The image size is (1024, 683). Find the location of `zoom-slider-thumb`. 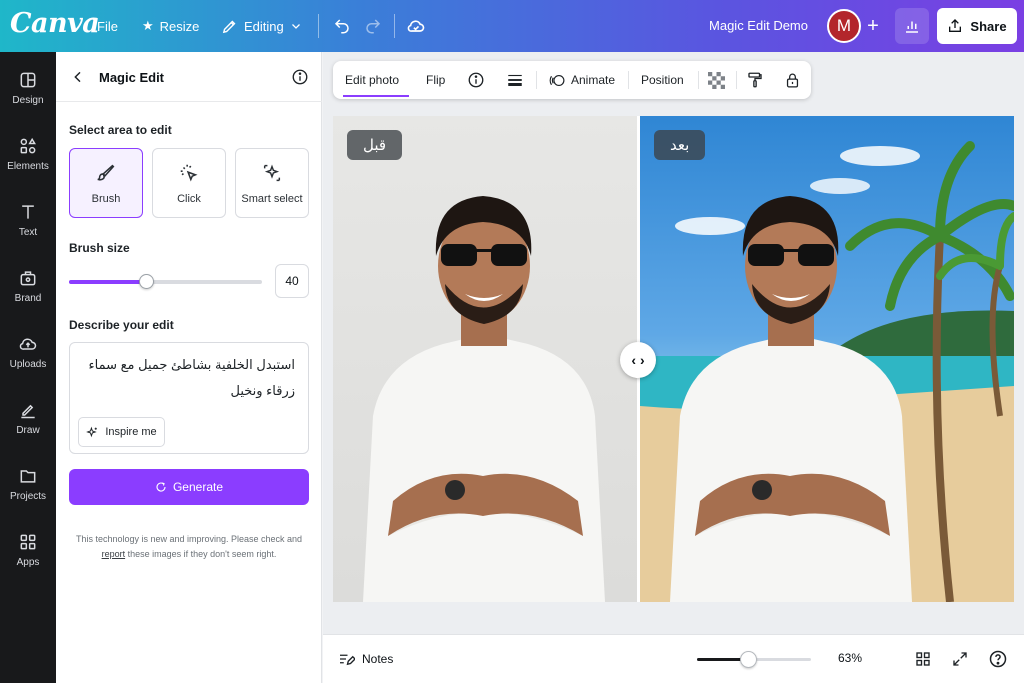

zoom-slider-thumb is located at coordinates (749, 659).